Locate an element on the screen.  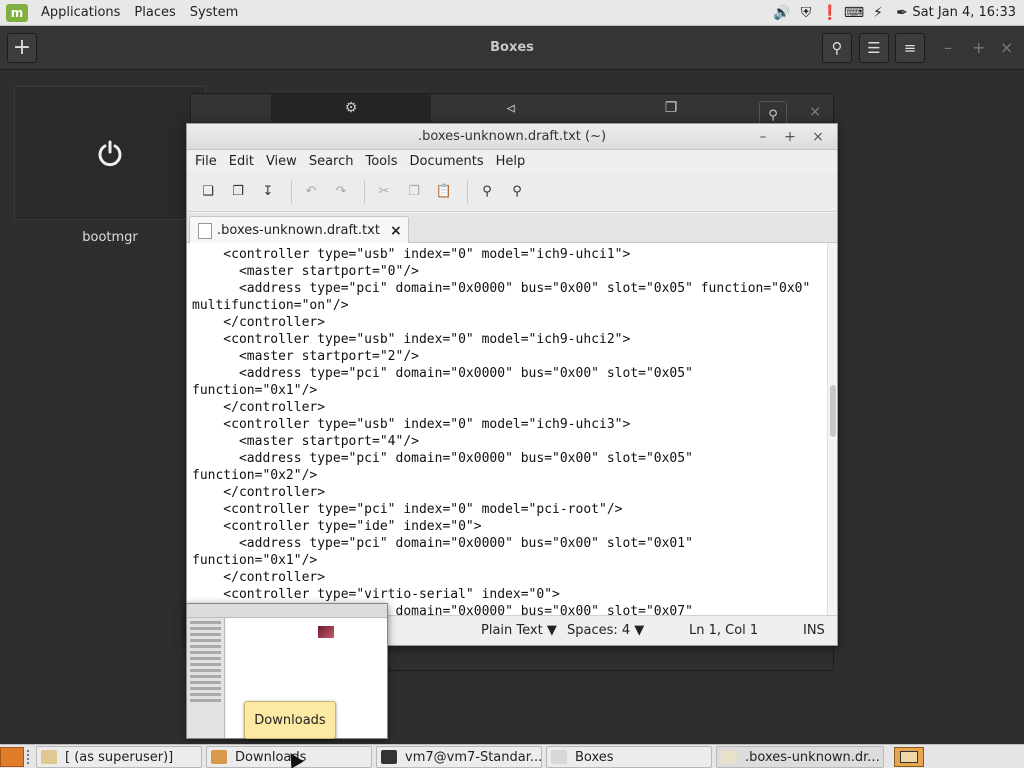
boxes-header-bar: + Boxes ⚲ ☰ ≡ – + × is located at coordinates (512, 48).